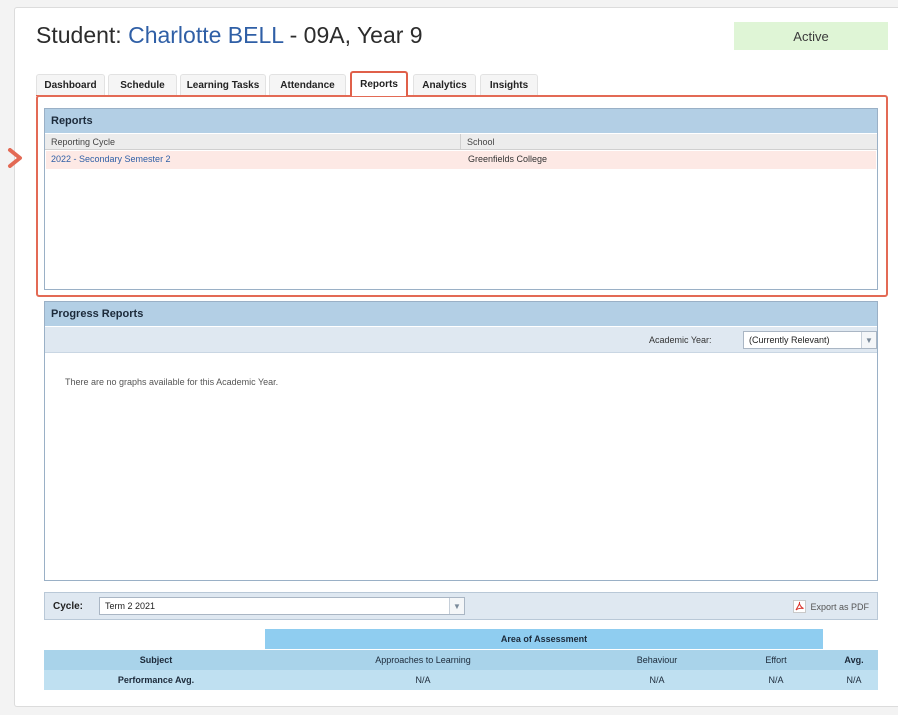 The image size is (898, 715). I want to click on column-header-behaviour: Behaviour, so click(657, 660).